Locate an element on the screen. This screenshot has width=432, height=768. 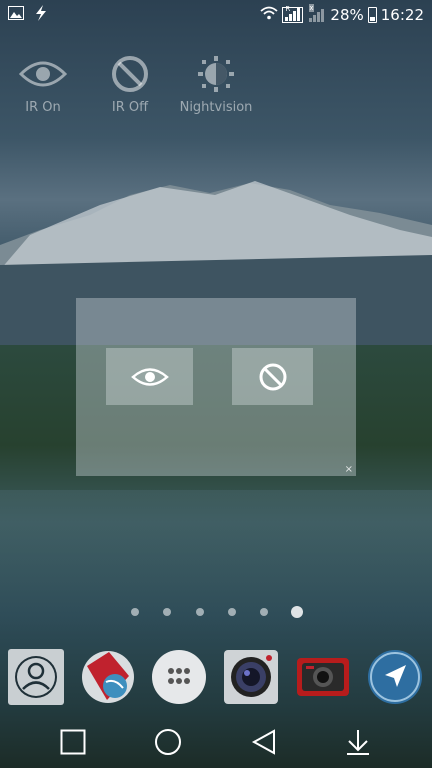
clock: 16:22 is located at coordinates (402, 15).